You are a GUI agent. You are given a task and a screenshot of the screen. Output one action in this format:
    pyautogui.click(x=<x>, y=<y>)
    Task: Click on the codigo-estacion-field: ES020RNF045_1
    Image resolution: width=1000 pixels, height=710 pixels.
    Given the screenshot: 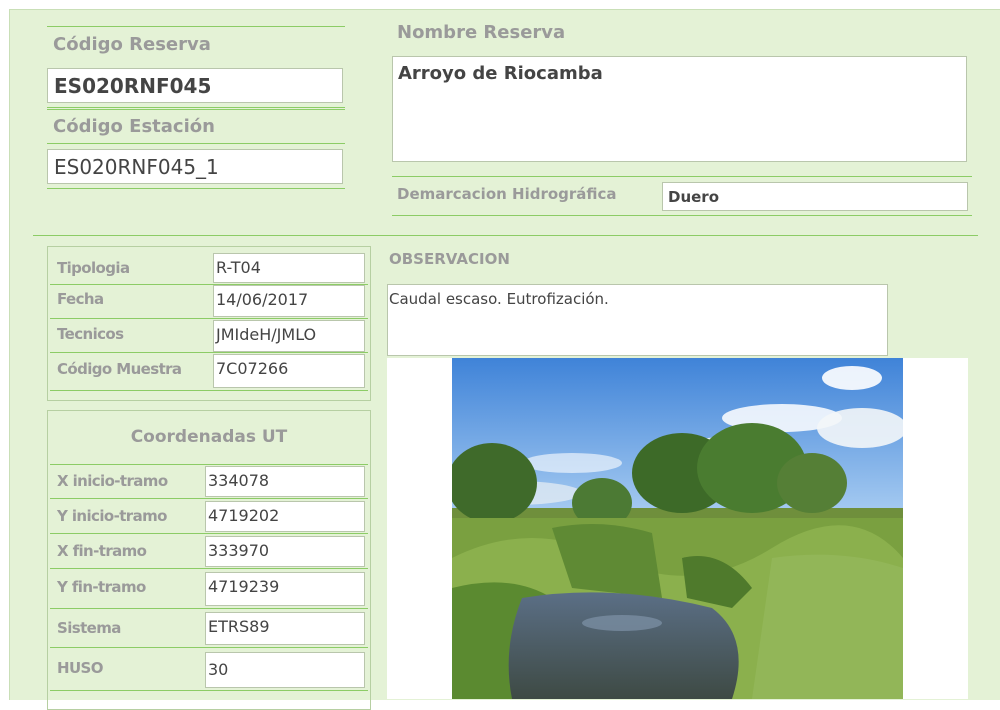 What is the action you would take?
    pyautogui.click(x=195, y=166)
    